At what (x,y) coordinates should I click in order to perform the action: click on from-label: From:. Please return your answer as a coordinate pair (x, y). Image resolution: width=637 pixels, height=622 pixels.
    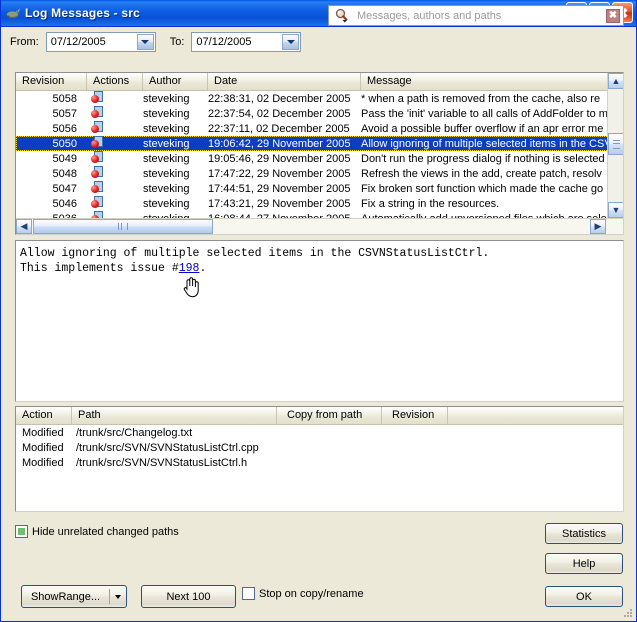
    Looking at the image, I should click on (24, 42).